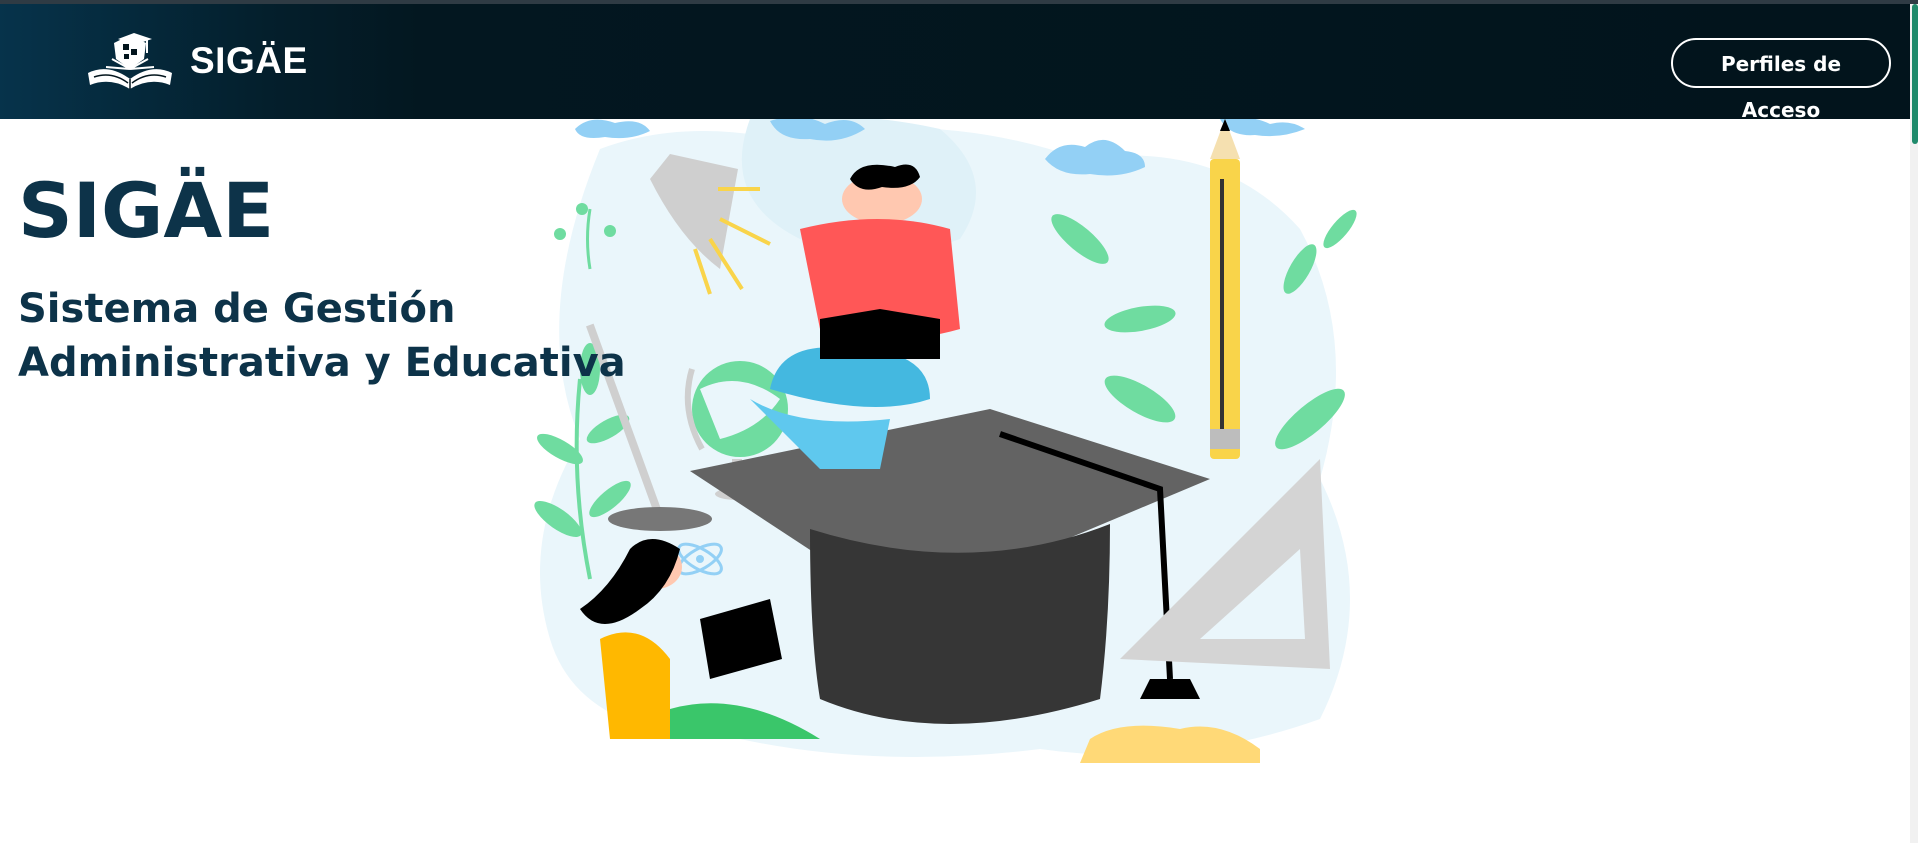 The width and height of the screenshot is (1918, 843). Describe the element at coordinates (1781, 80) in the screenshot. I see `access-profiles-button: Perfiles de Acceso` at that location.